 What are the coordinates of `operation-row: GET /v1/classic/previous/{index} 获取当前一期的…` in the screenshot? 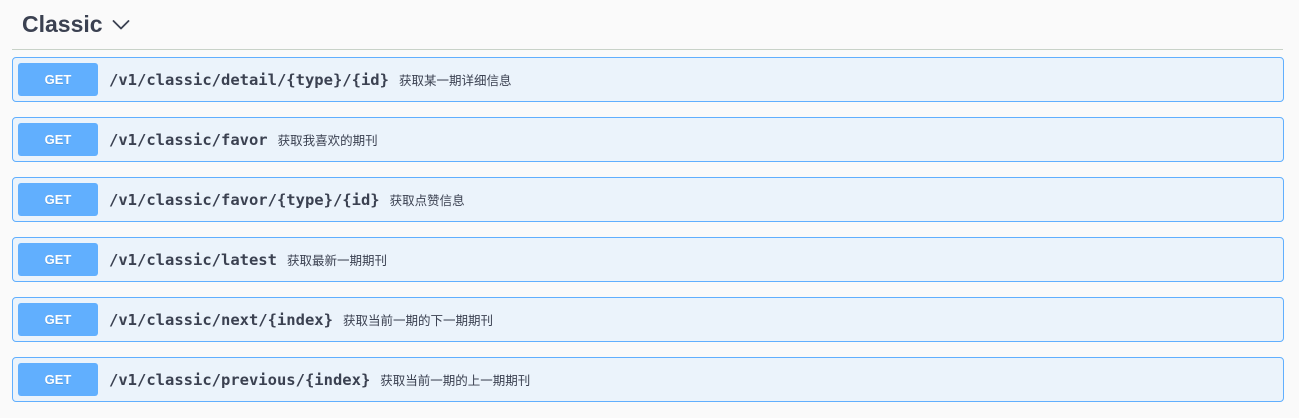 It's located at (648, 379).